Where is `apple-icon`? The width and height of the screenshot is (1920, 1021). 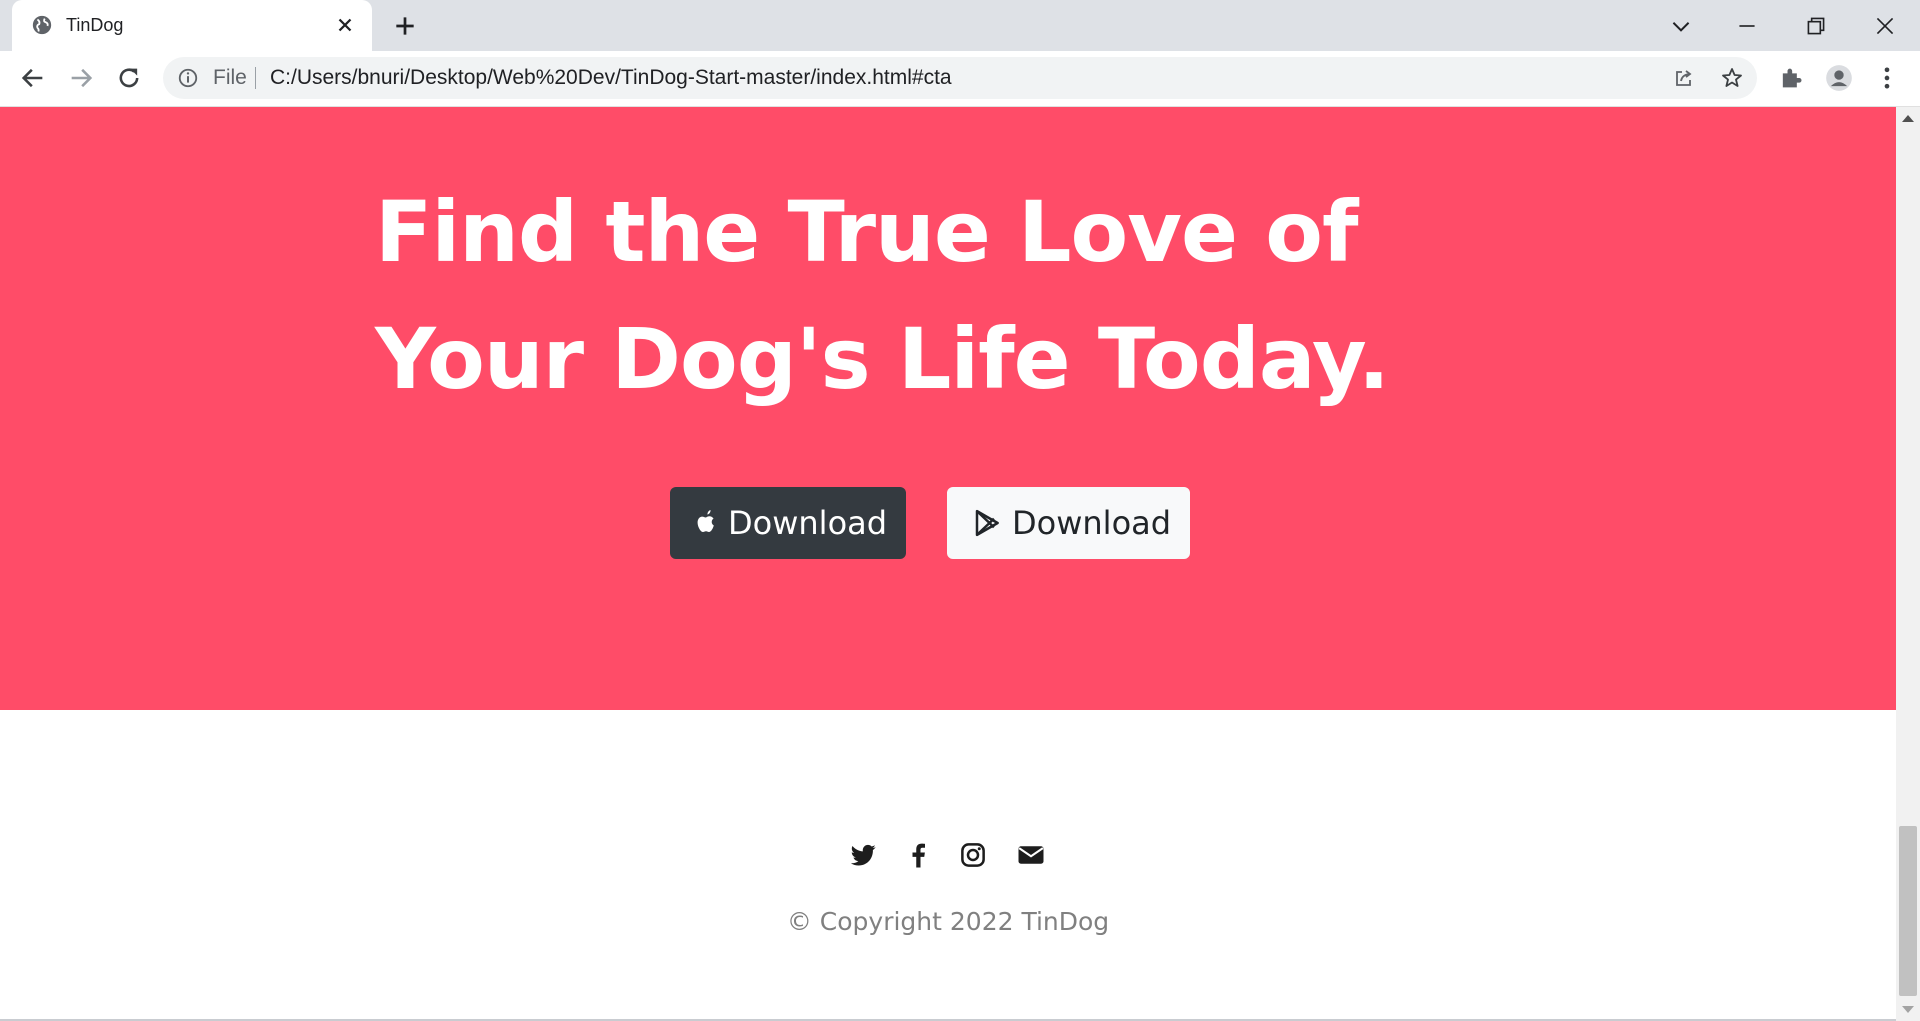
apple-icon is located at coordinates (705, 521).